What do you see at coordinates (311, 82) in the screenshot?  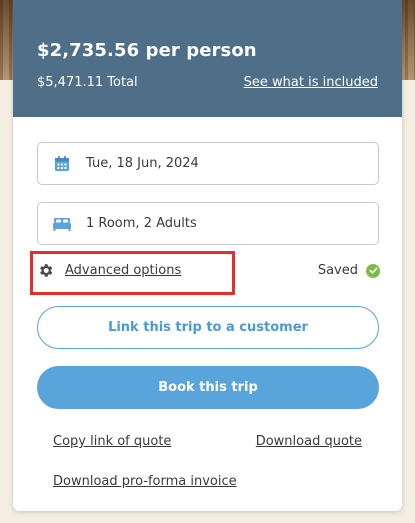 I see `see-included-link: See what is included` at bounding box center [311, 82].